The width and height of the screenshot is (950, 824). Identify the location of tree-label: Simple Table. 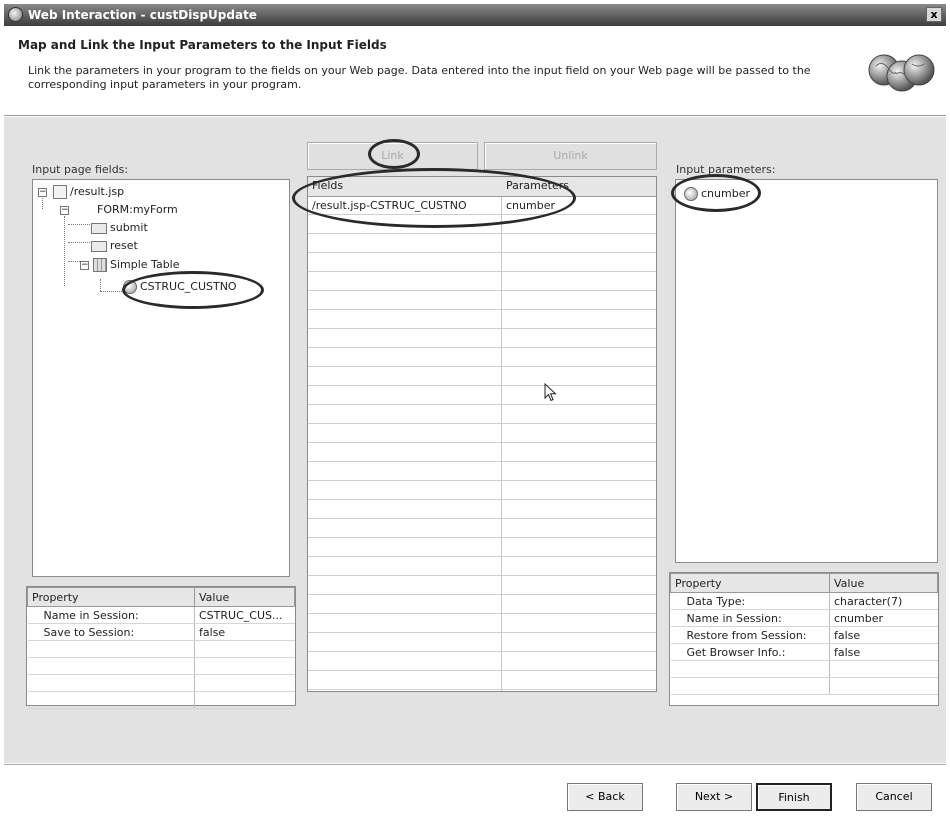
(145, 264).